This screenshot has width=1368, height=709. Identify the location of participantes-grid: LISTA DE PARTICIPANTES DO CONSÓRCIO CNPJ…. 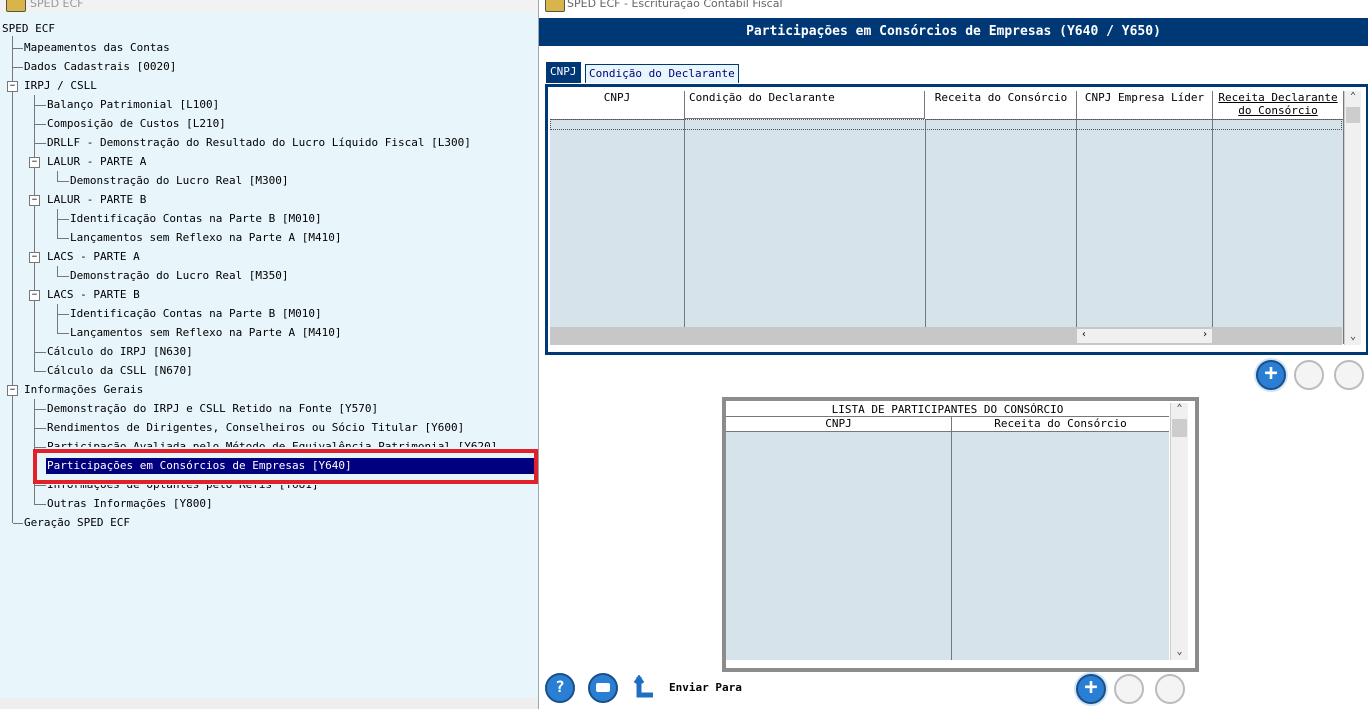
(960, 534).